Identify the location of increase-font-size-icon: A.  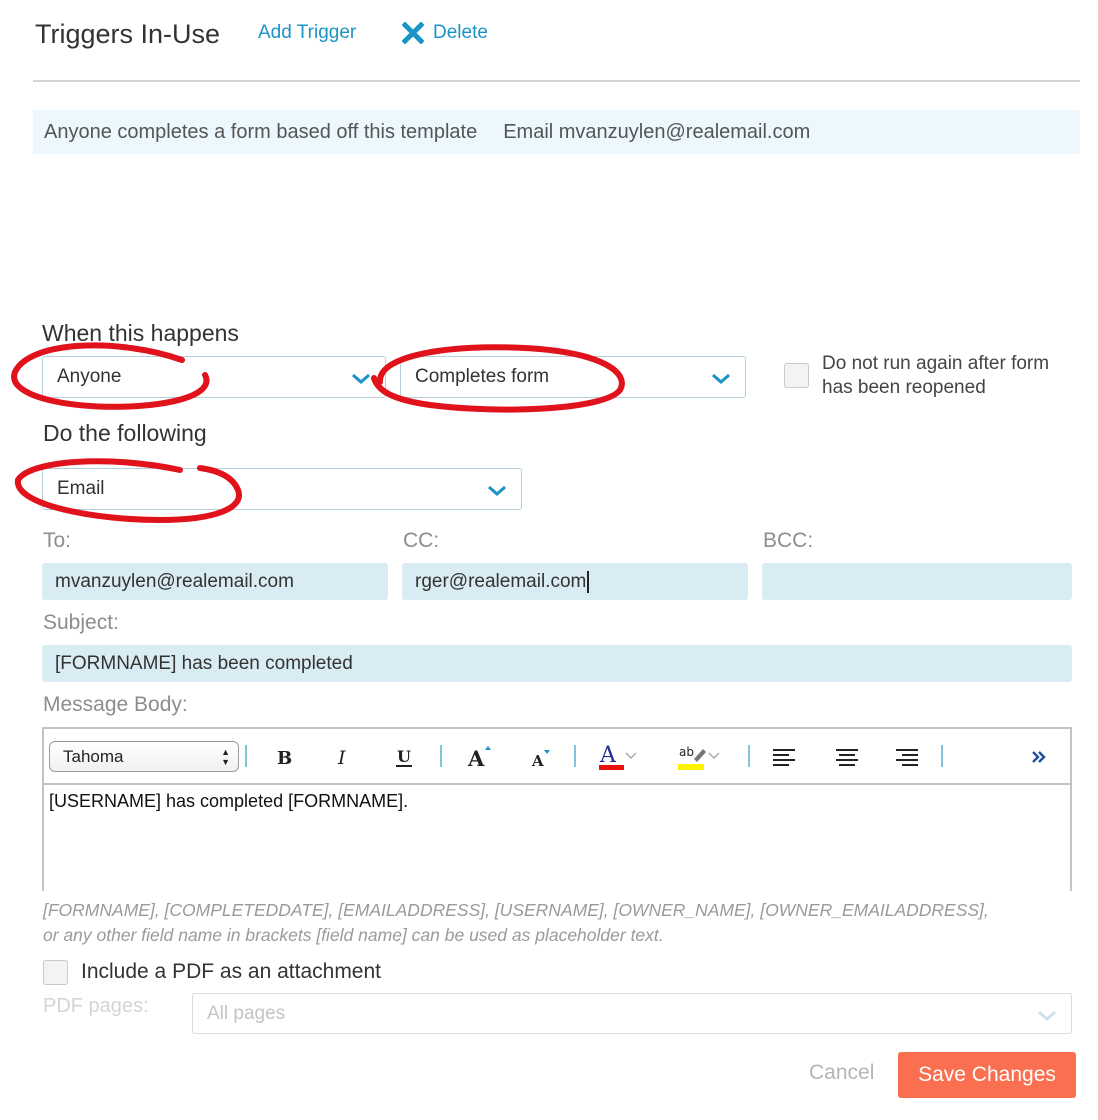
(479, 757).